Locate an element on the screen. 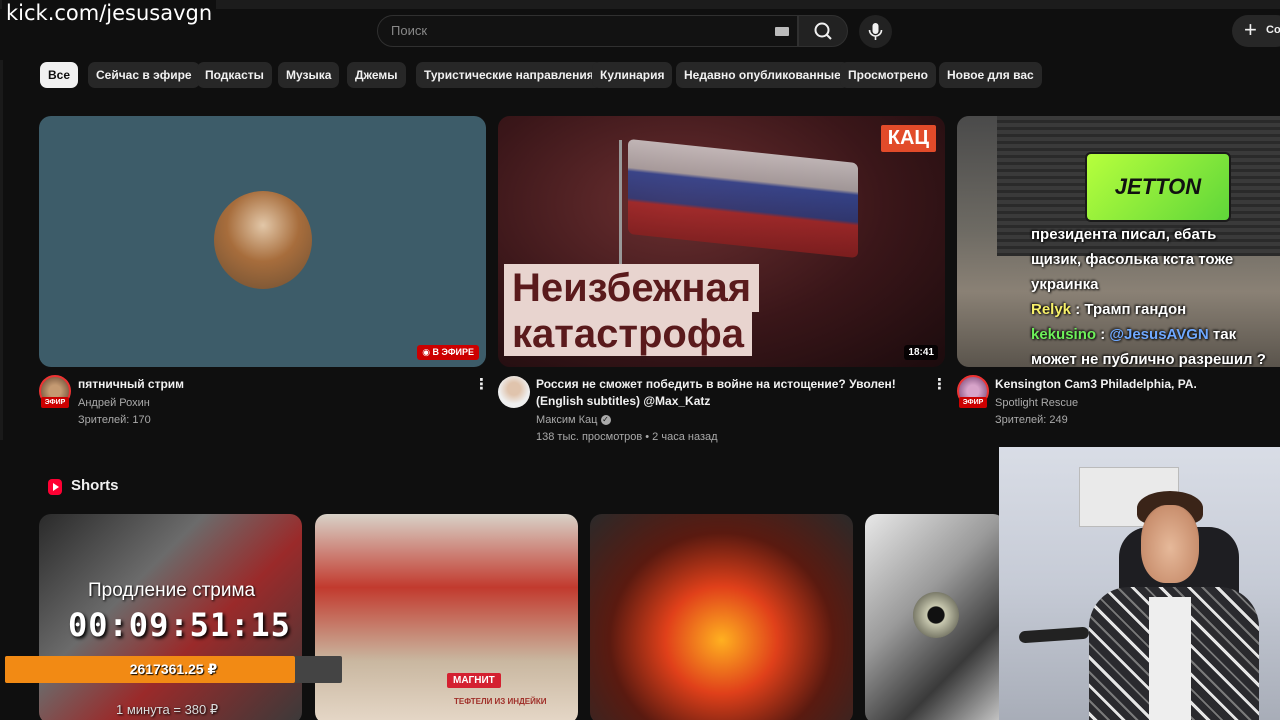 This screenshot has height=720, width=1280. live-icon: ◉ is located at coordinates (427, 352).